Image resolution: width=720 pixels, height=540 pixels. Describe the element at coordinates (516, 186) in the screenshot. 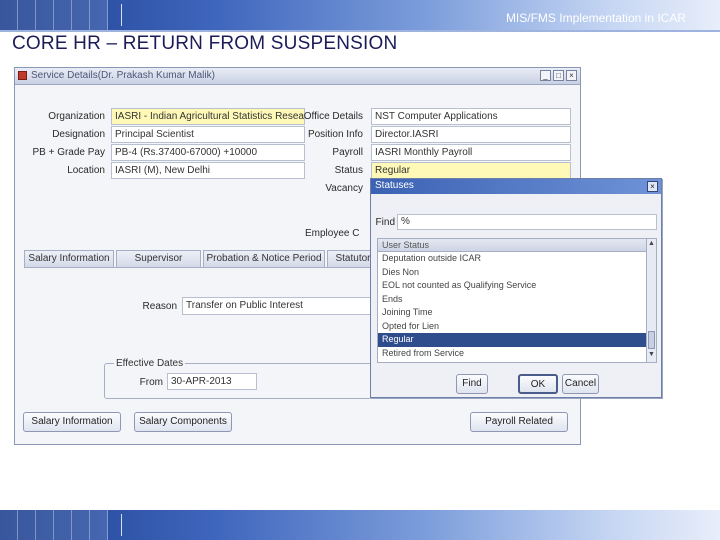

I see `statuses-dialog-titlebar: Statuses ×` at that location.